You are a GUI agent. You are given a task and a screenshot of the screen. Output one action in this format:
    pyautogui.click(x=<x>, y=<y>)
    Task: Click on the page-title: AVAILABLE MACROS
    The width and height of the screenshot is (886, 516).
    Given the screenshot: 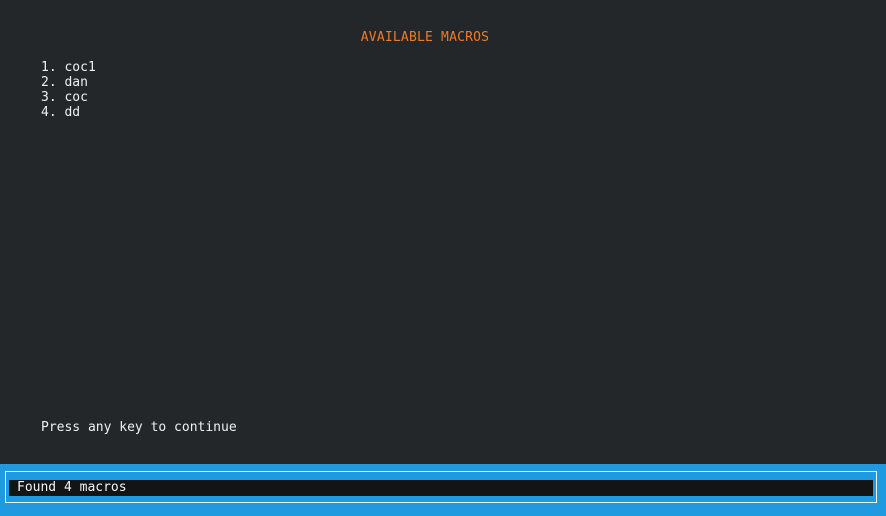 What is the action you would take?
    pyautogui.click(x=425, y=37)
    